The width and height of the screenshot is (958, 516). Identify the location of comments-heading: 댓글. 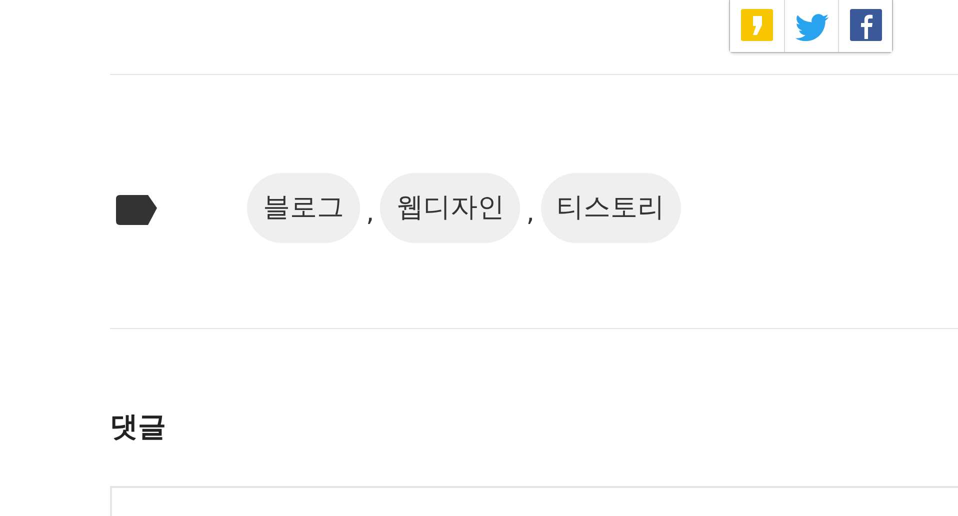
(138, 427).